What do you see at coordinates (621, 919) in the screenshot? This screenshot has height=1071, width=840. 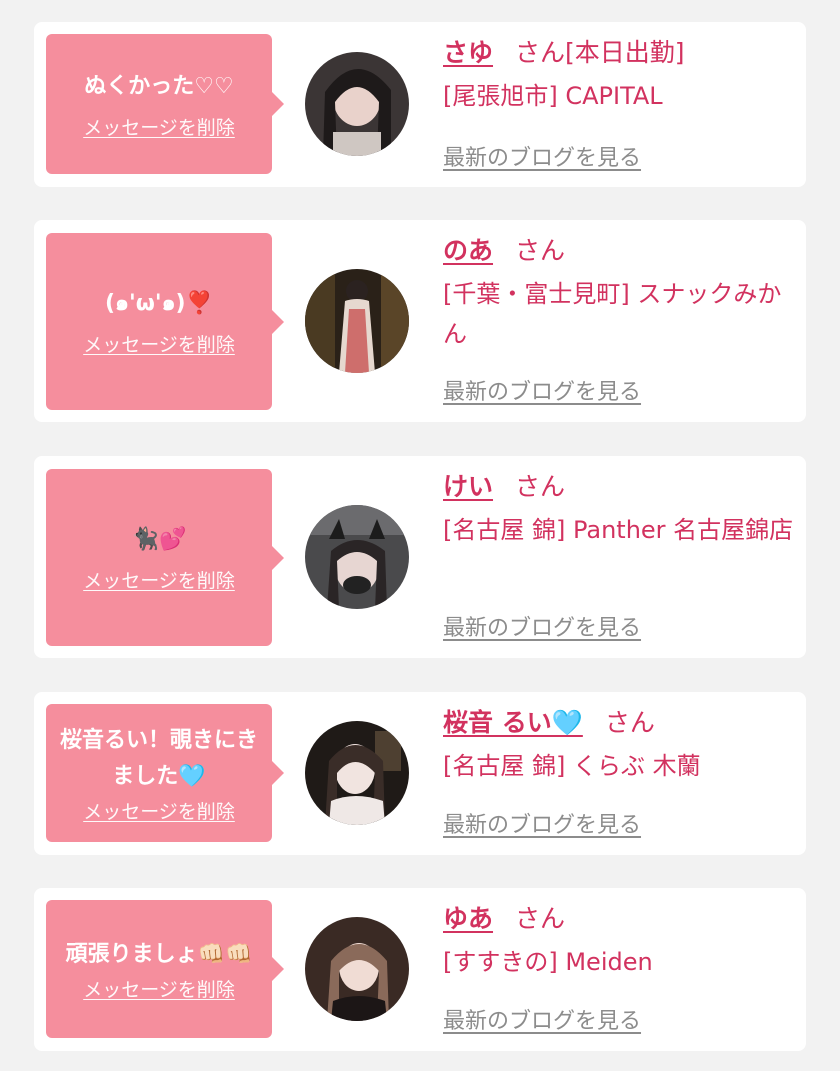 I see `name-line: ゆあ さん` at bounding box center [621, 919].